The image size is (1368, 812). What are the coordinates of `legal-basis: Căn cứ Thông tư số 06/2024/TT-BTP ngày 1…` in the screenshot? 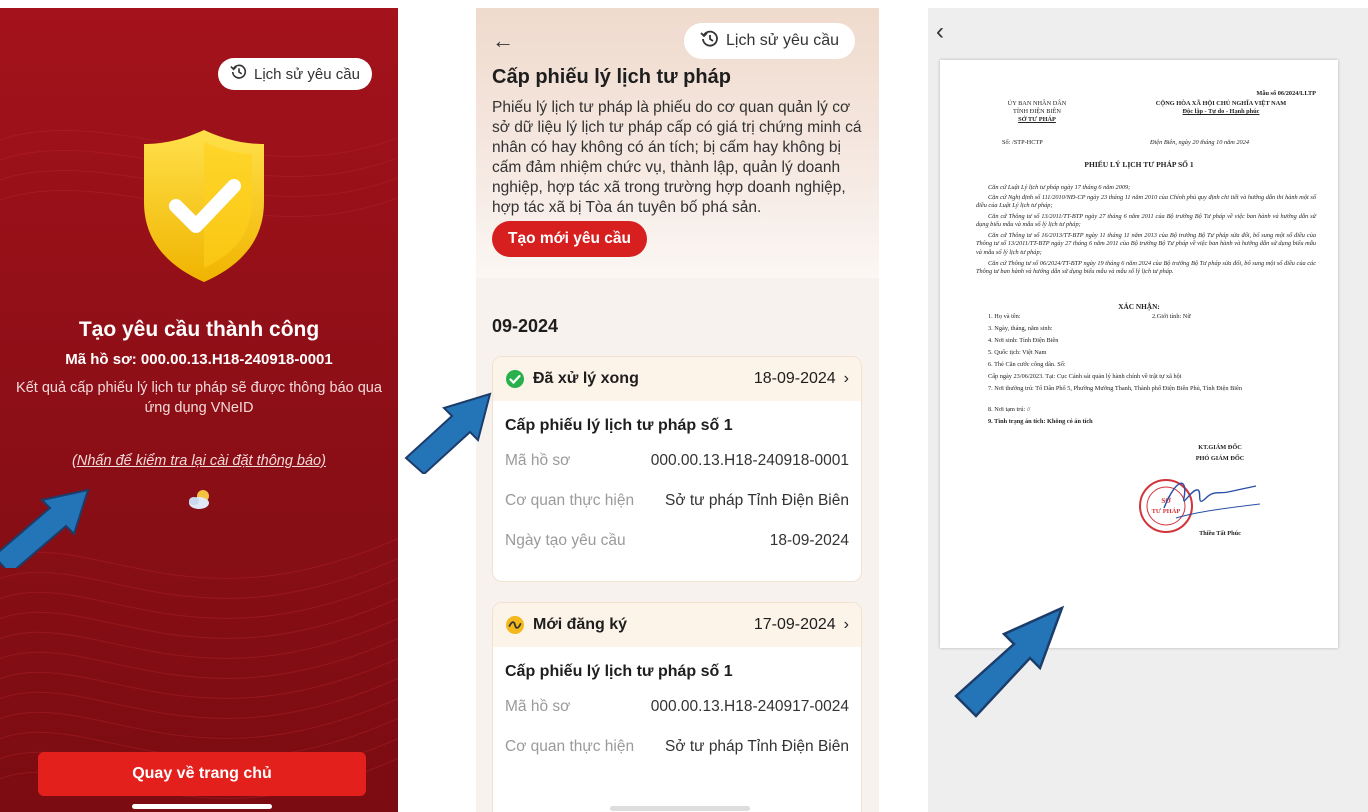 It's located at (1146, 268).